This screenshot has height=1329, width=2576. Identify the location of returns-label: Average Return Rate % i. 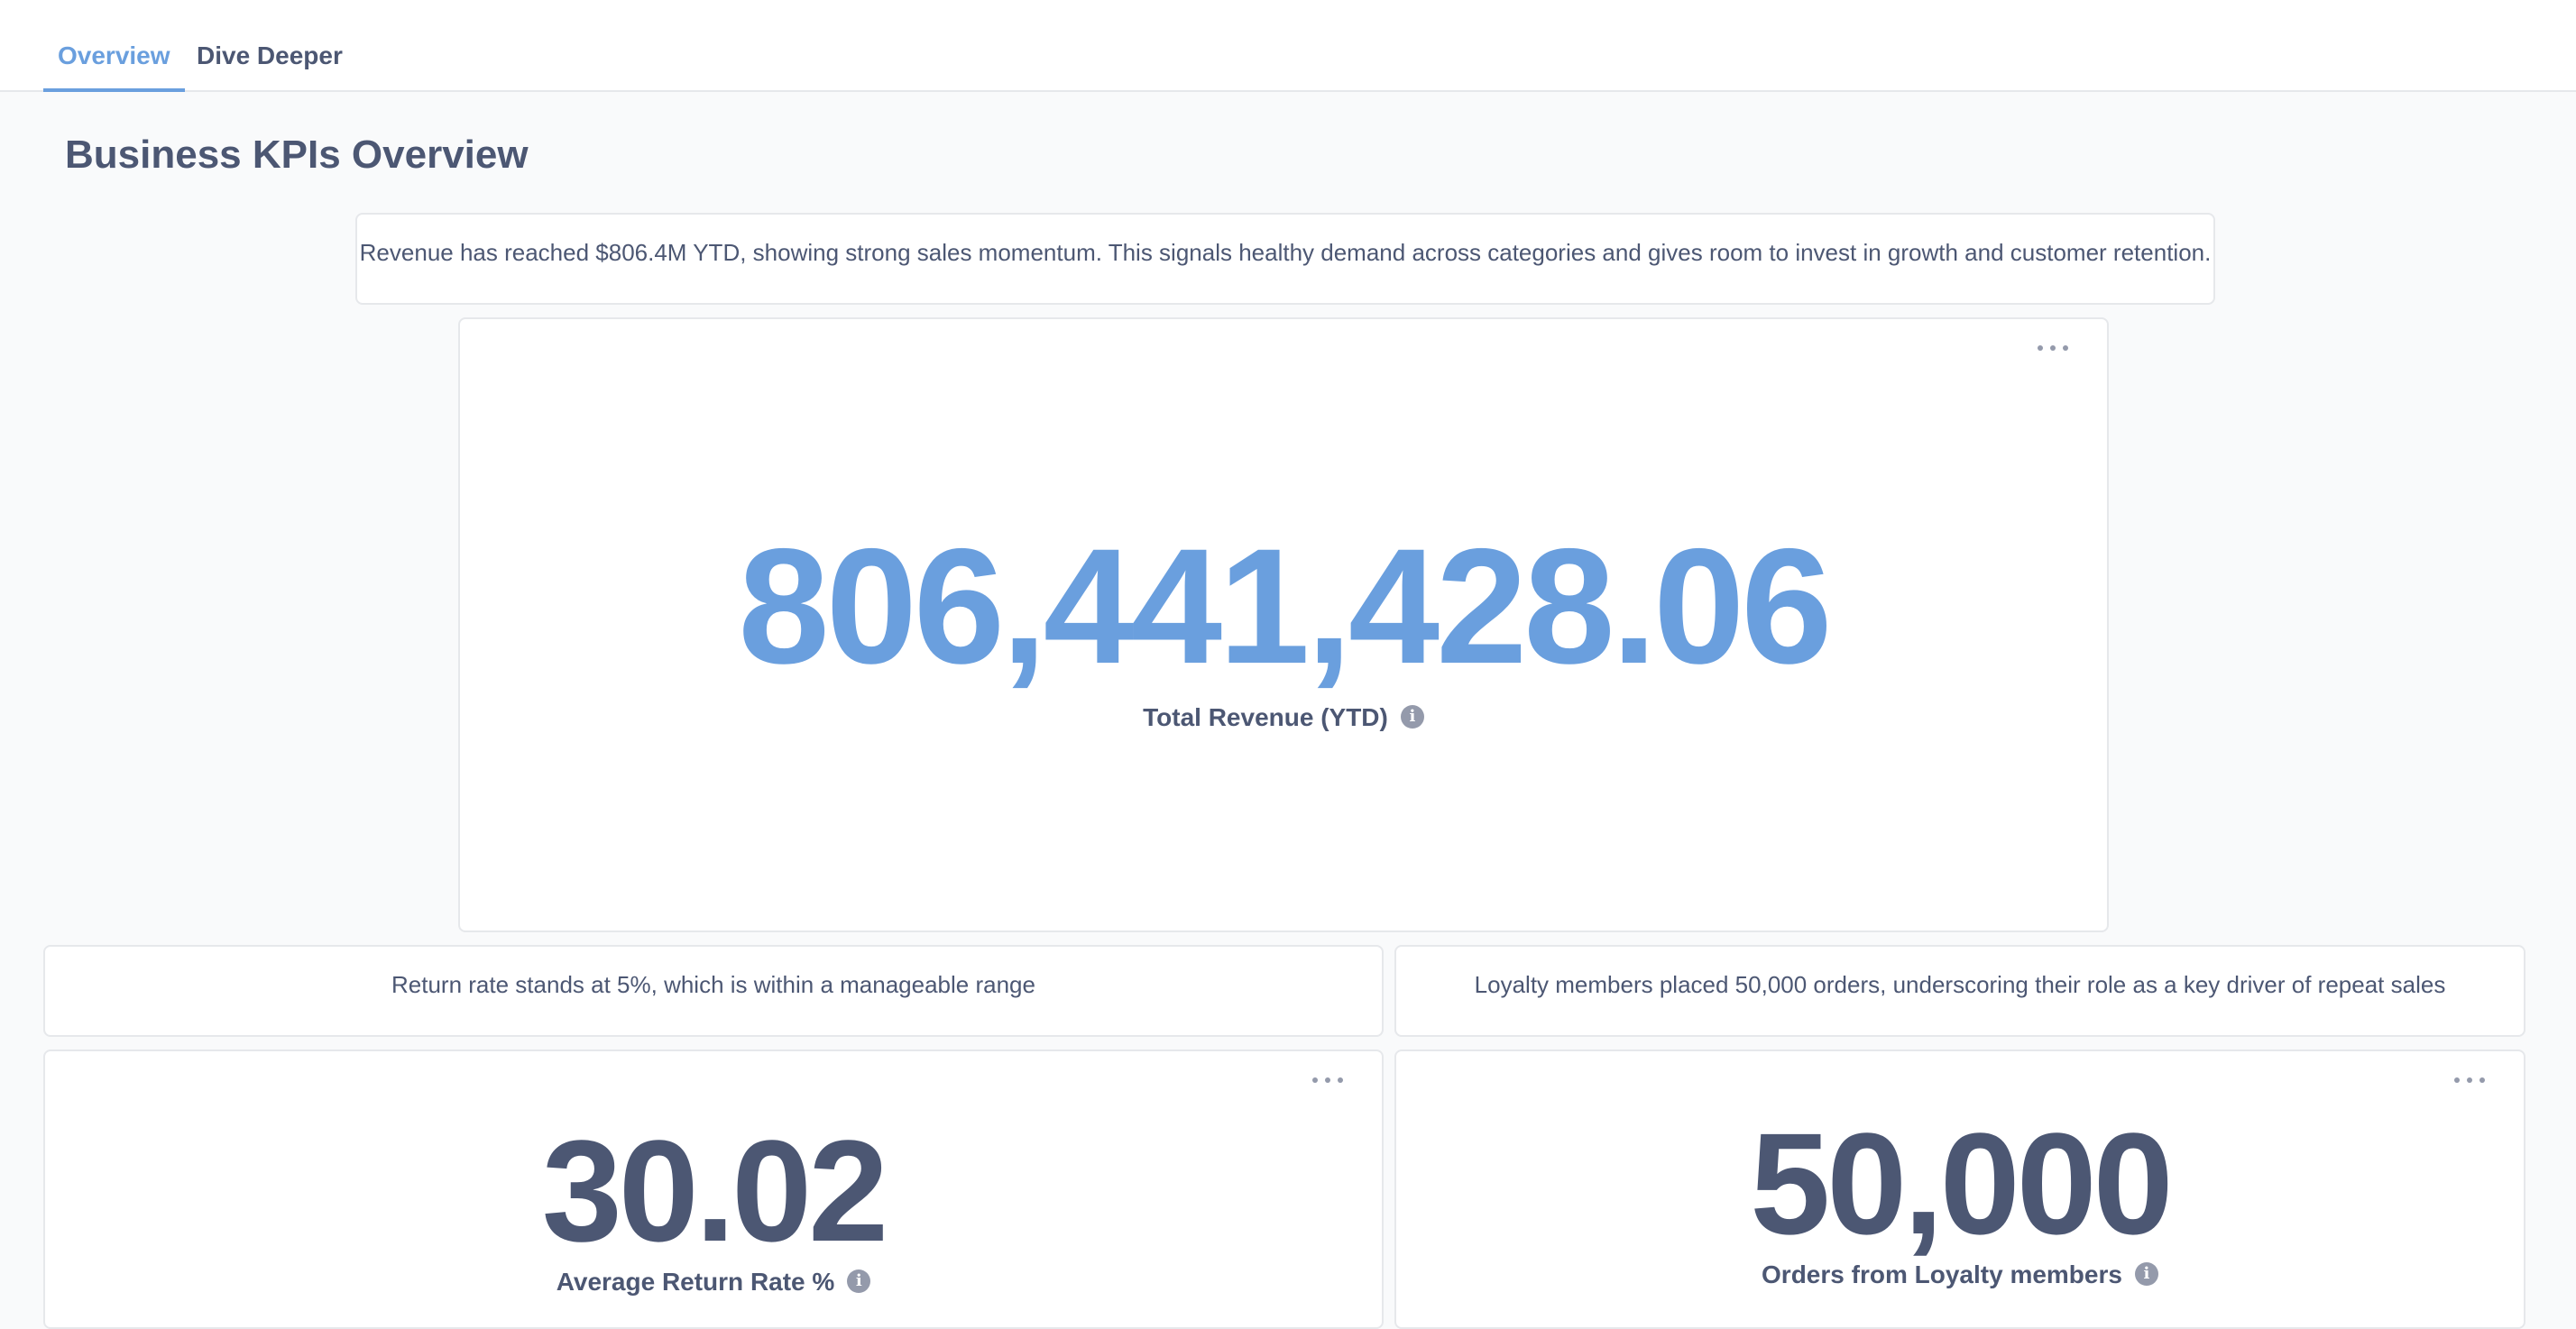
(713, 1282).